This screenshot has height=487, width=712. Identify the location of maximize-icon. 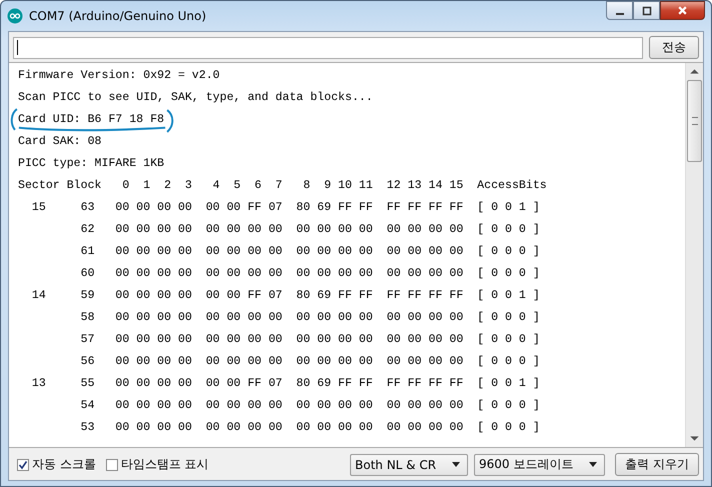
(647, 11).